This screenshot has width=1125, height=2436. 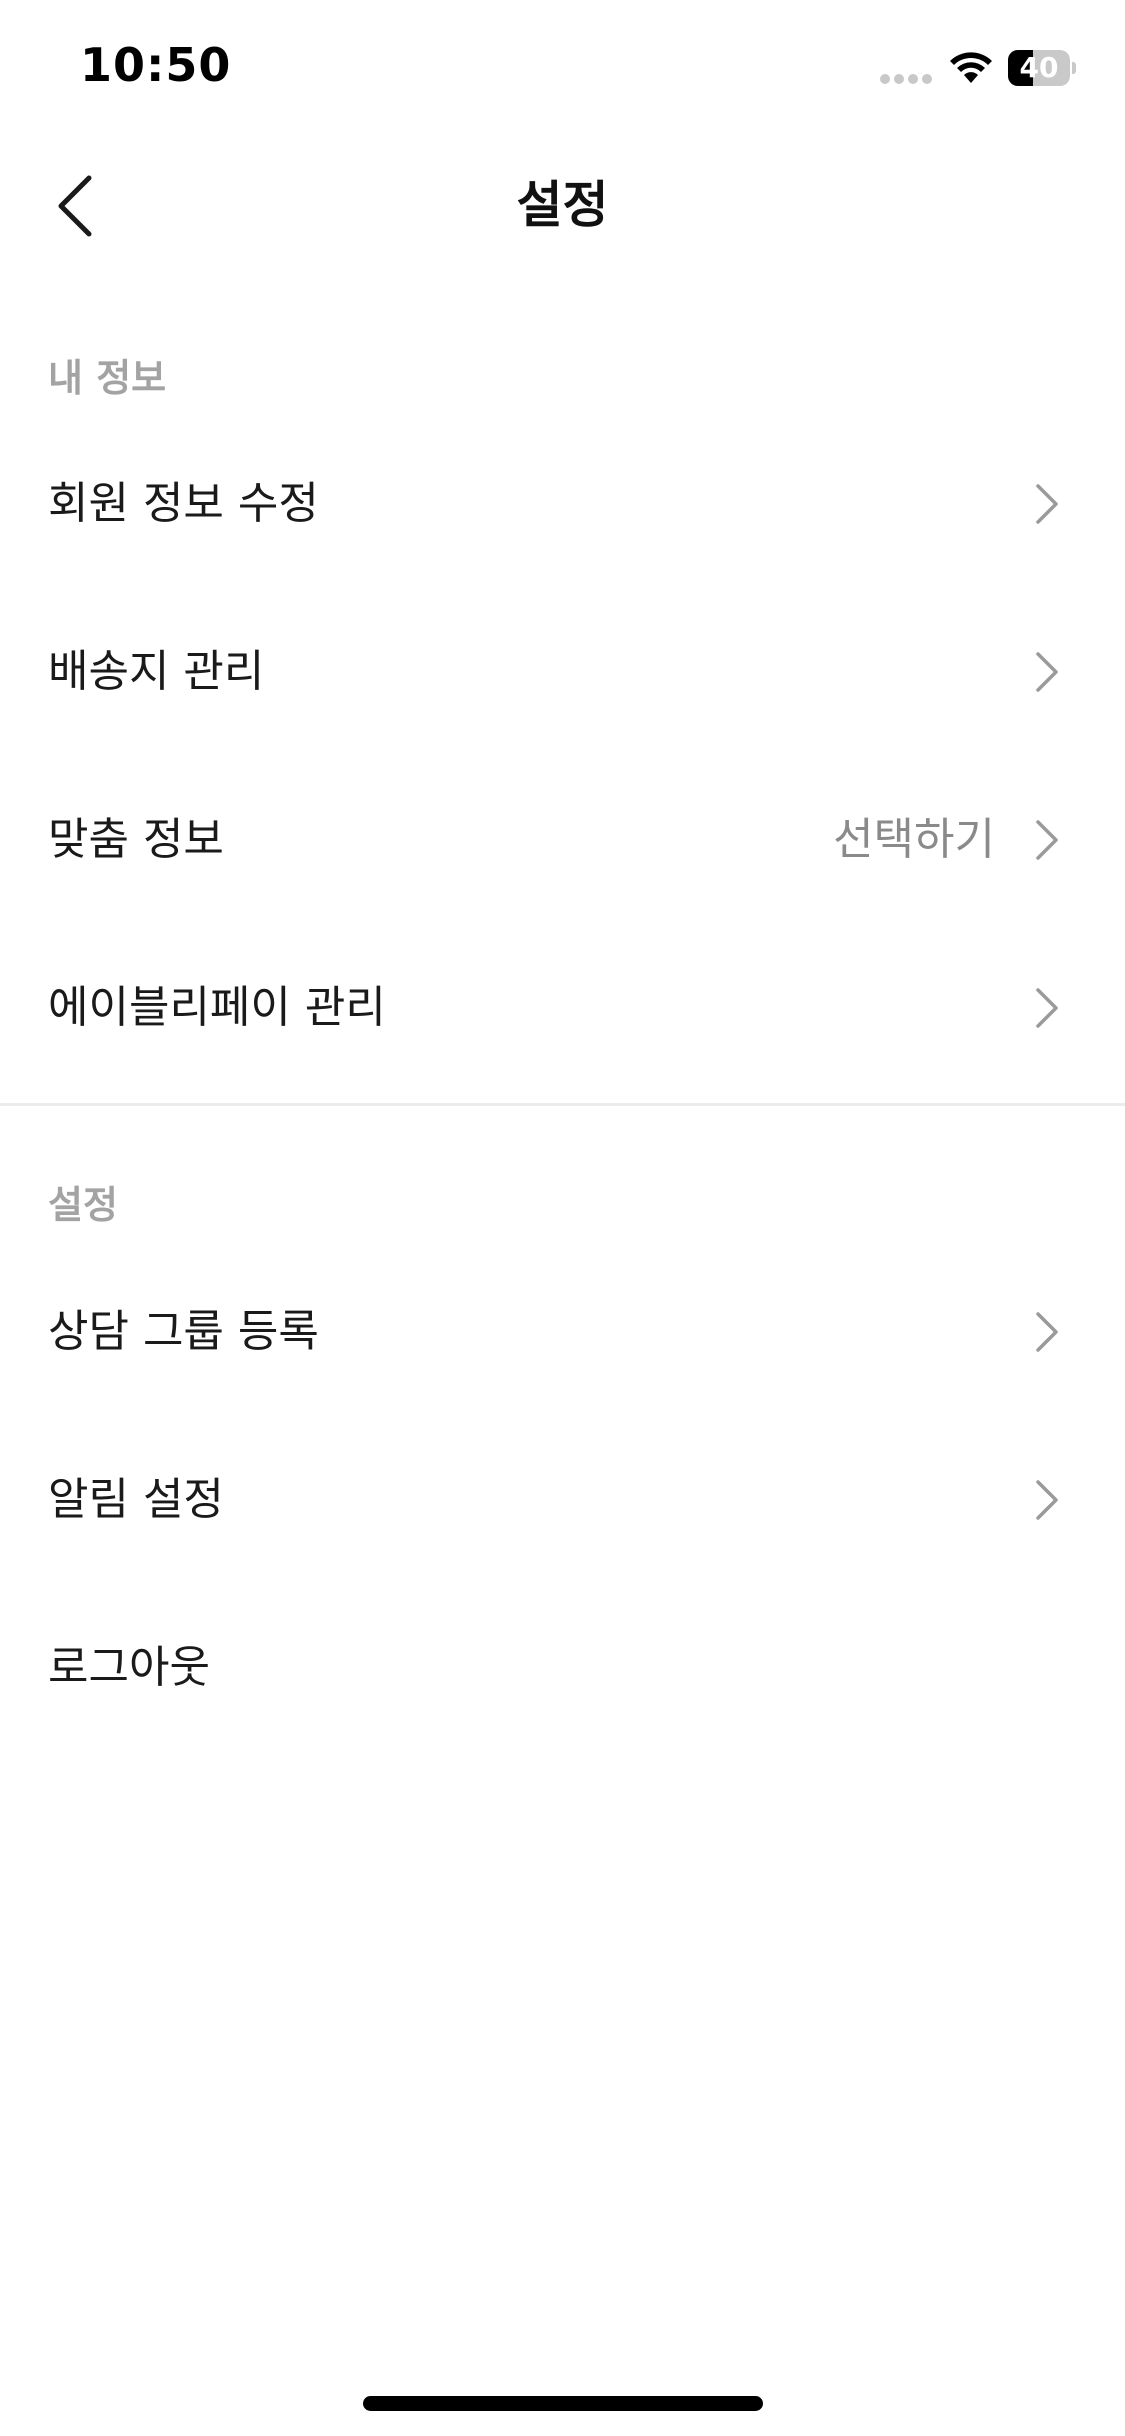 I want to click on home-indicator, so click(x=563, y=2403).